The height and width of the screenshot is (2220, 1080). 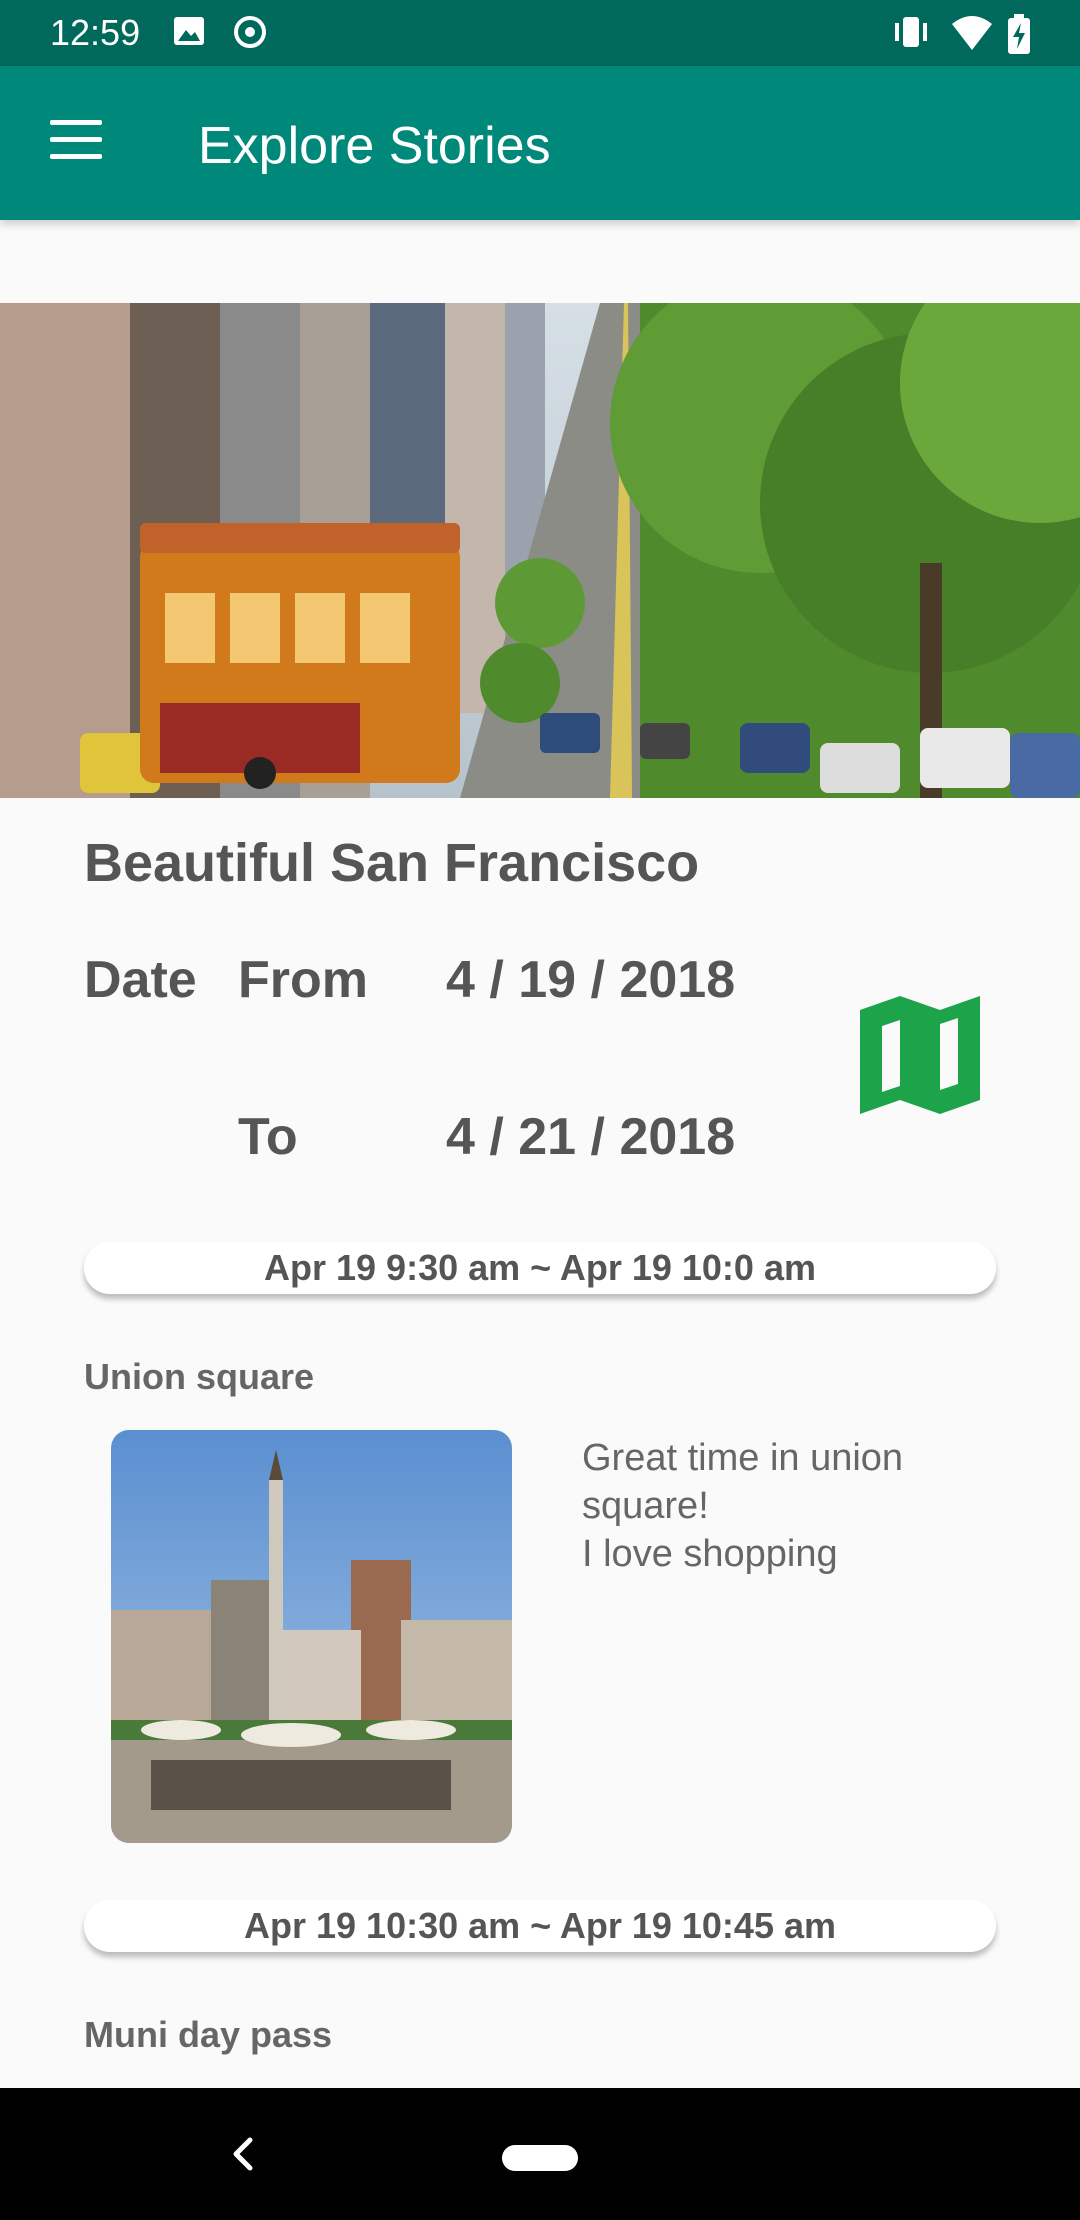 I want to click on vibrate-icon, so click(x=911, y=32).